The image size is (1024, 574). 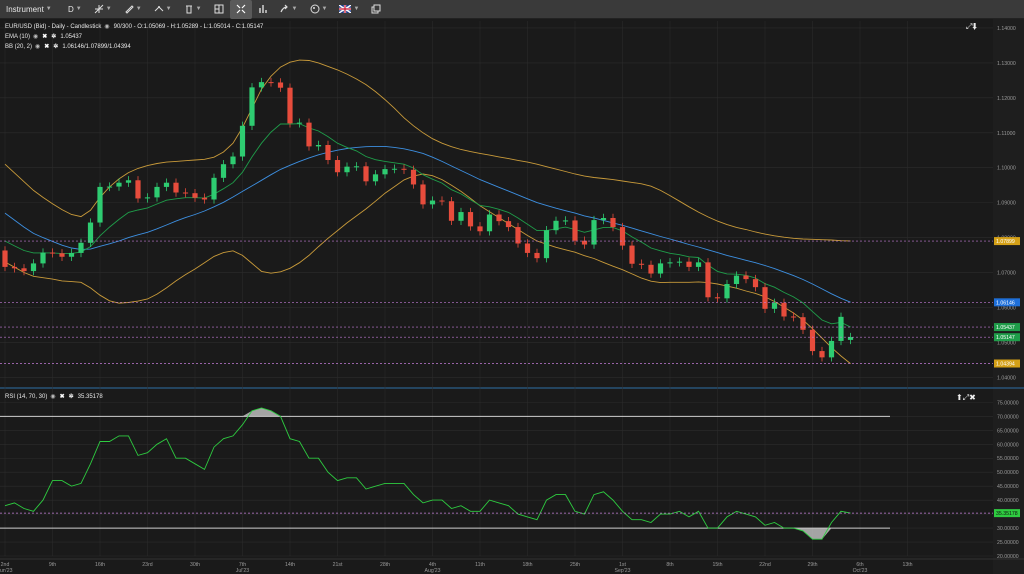 I want to click on time-tick-sublabel: Aug'23, so click(x=433, y=571).